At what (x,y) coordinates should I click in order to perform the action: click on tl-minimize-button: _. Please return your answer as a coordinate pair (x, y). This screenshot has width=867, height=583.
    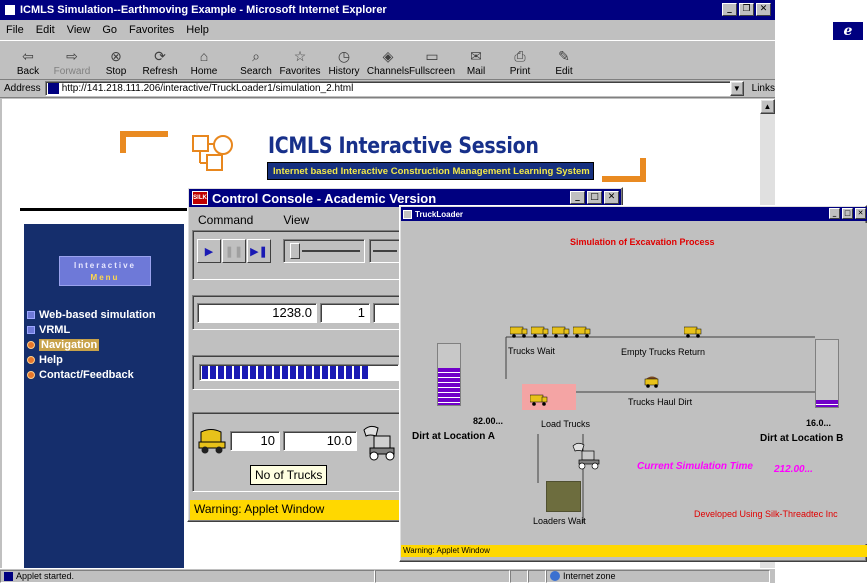
    Looking at the image, I should click on (834, 213).